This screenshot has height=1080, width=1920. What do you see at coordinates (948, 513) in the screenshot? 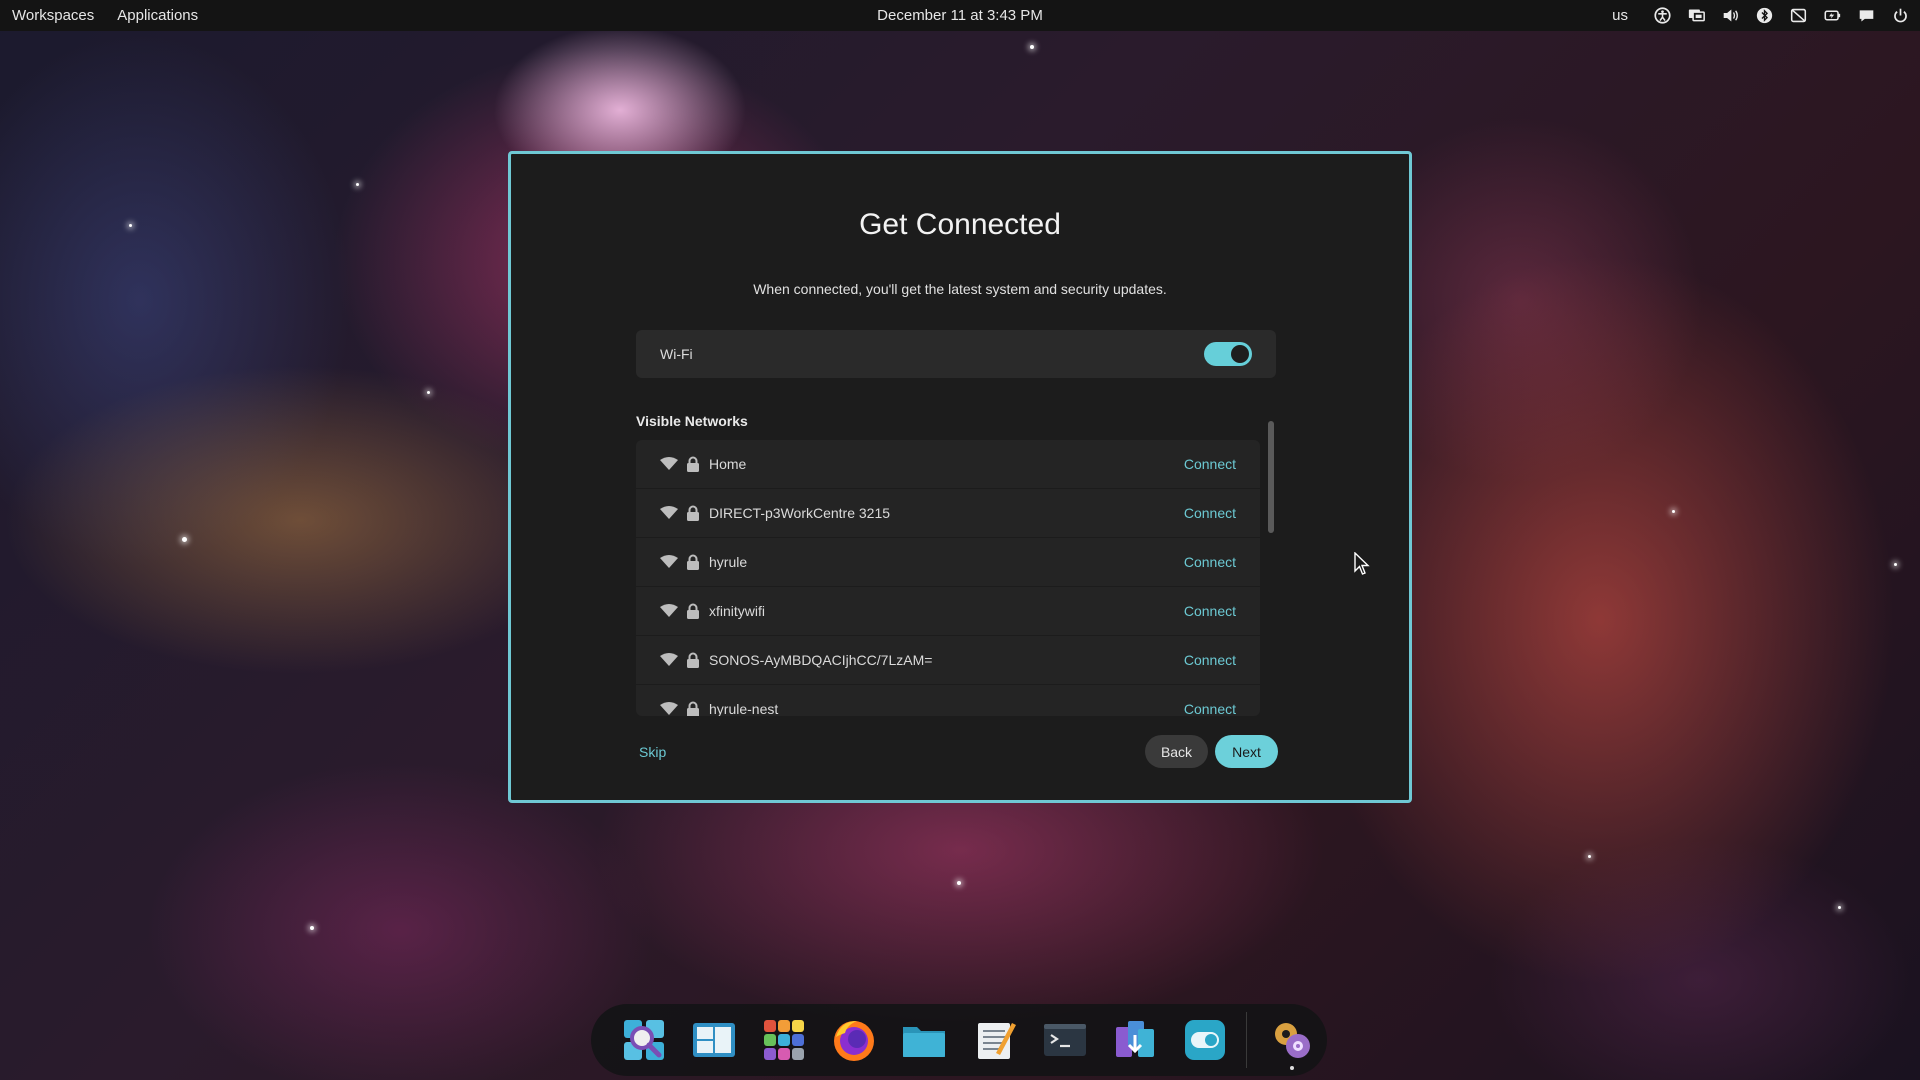
I see `network-row: DIRECT-p3WorkCentre 3215 Connect` at bounding box center [948, 513].